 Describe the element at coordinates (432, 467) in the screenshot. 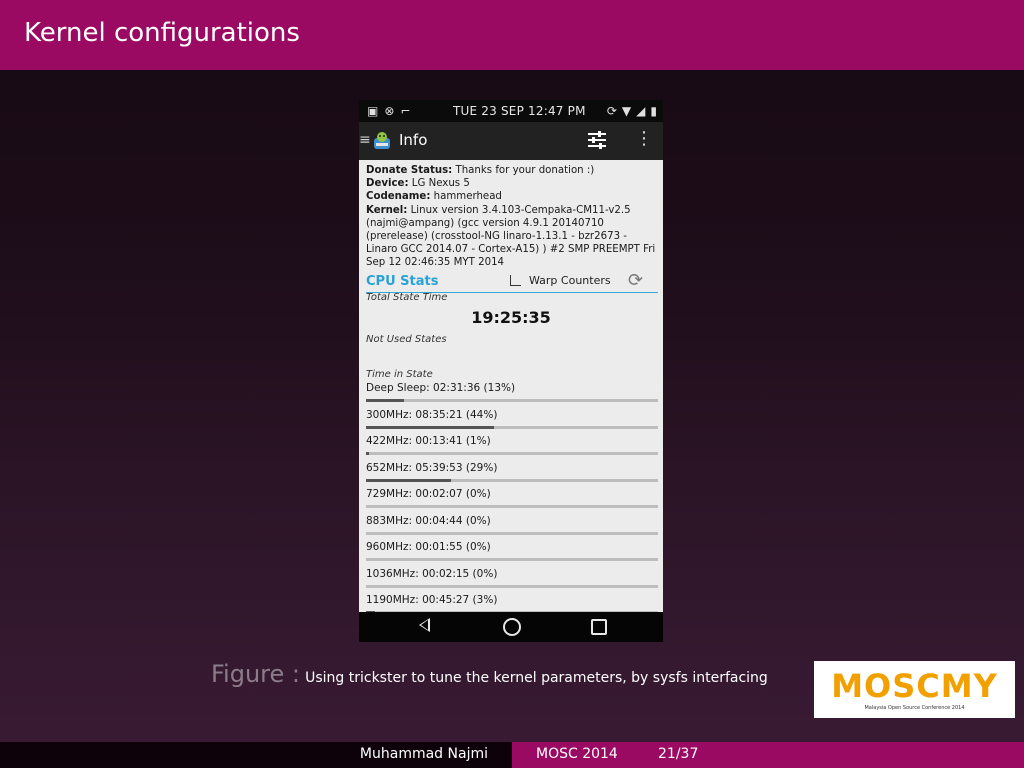

I see `cpu-state-text: 652MHz: 05:39:53 (29%)` at that location.